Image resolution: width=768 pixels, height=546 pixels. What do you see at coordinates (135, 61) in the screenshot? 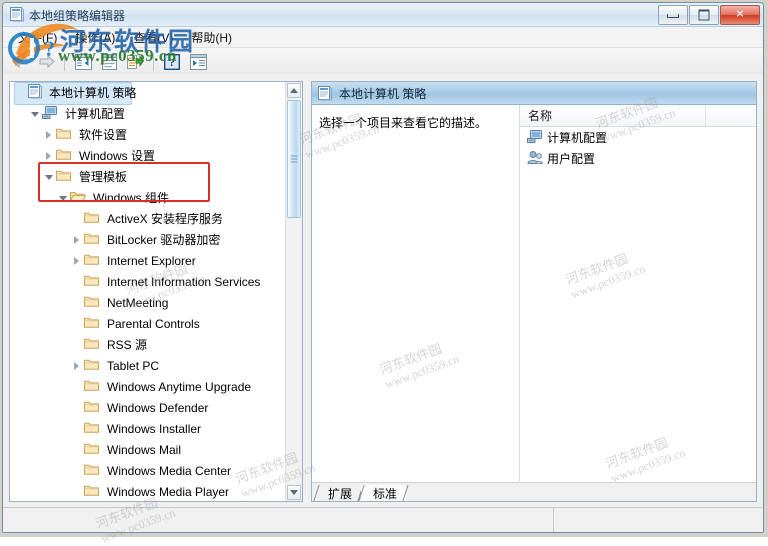
I see `export-list-button` at bounding box center [135, 61].